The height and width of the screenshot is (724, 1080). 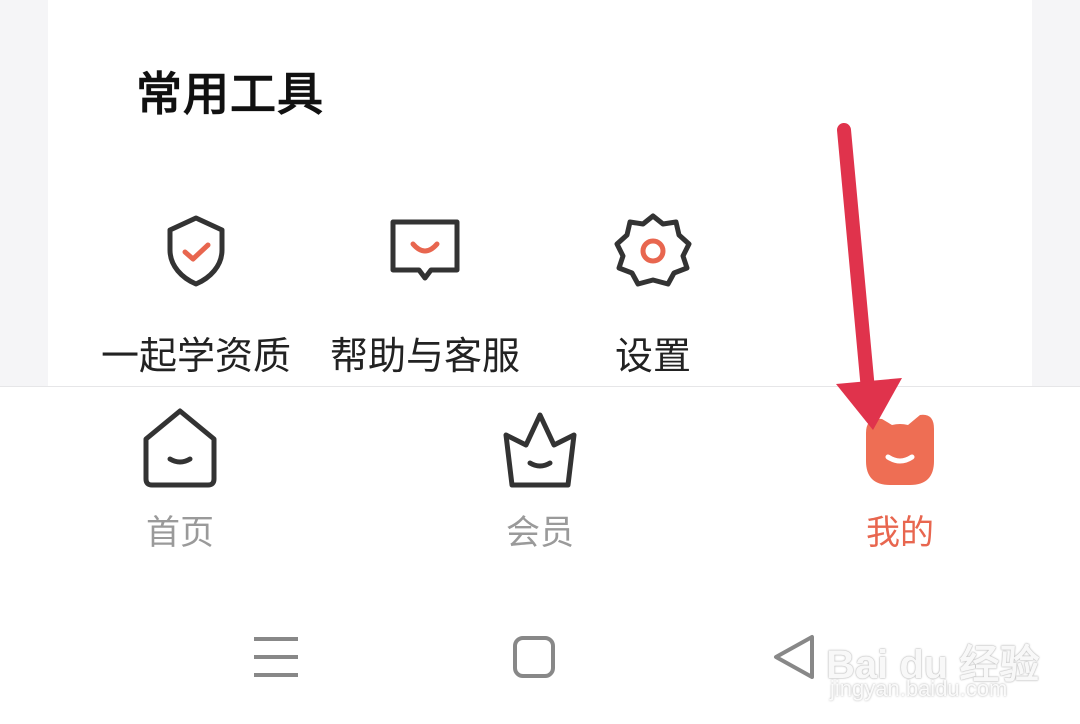 I want to click on tool-help-service: 帮助与客服, so click(x=425, y=295).